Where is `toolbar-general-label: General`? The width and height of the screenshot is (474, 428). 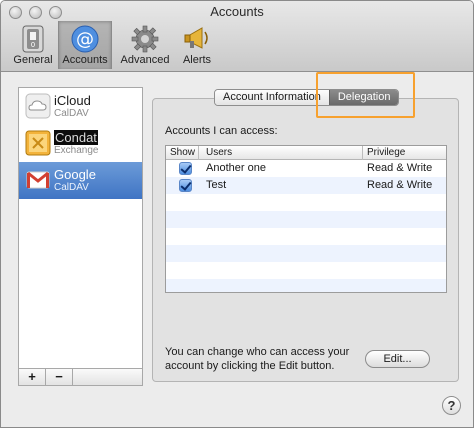
toolbar-general-label: General is located at coordinates (33, 60).